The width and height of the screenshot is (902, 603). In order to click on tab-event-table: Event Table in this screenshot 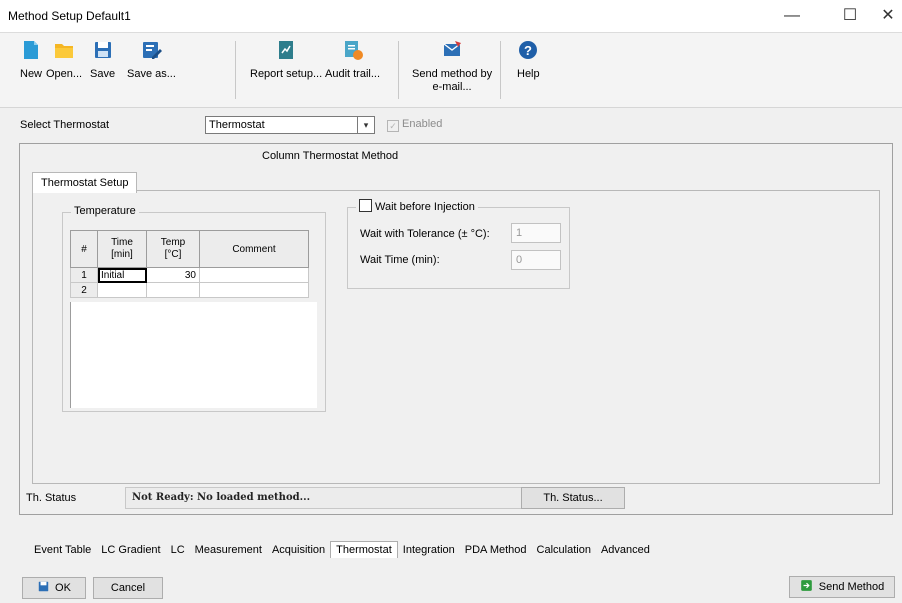, I will do `click(62, 550)`.